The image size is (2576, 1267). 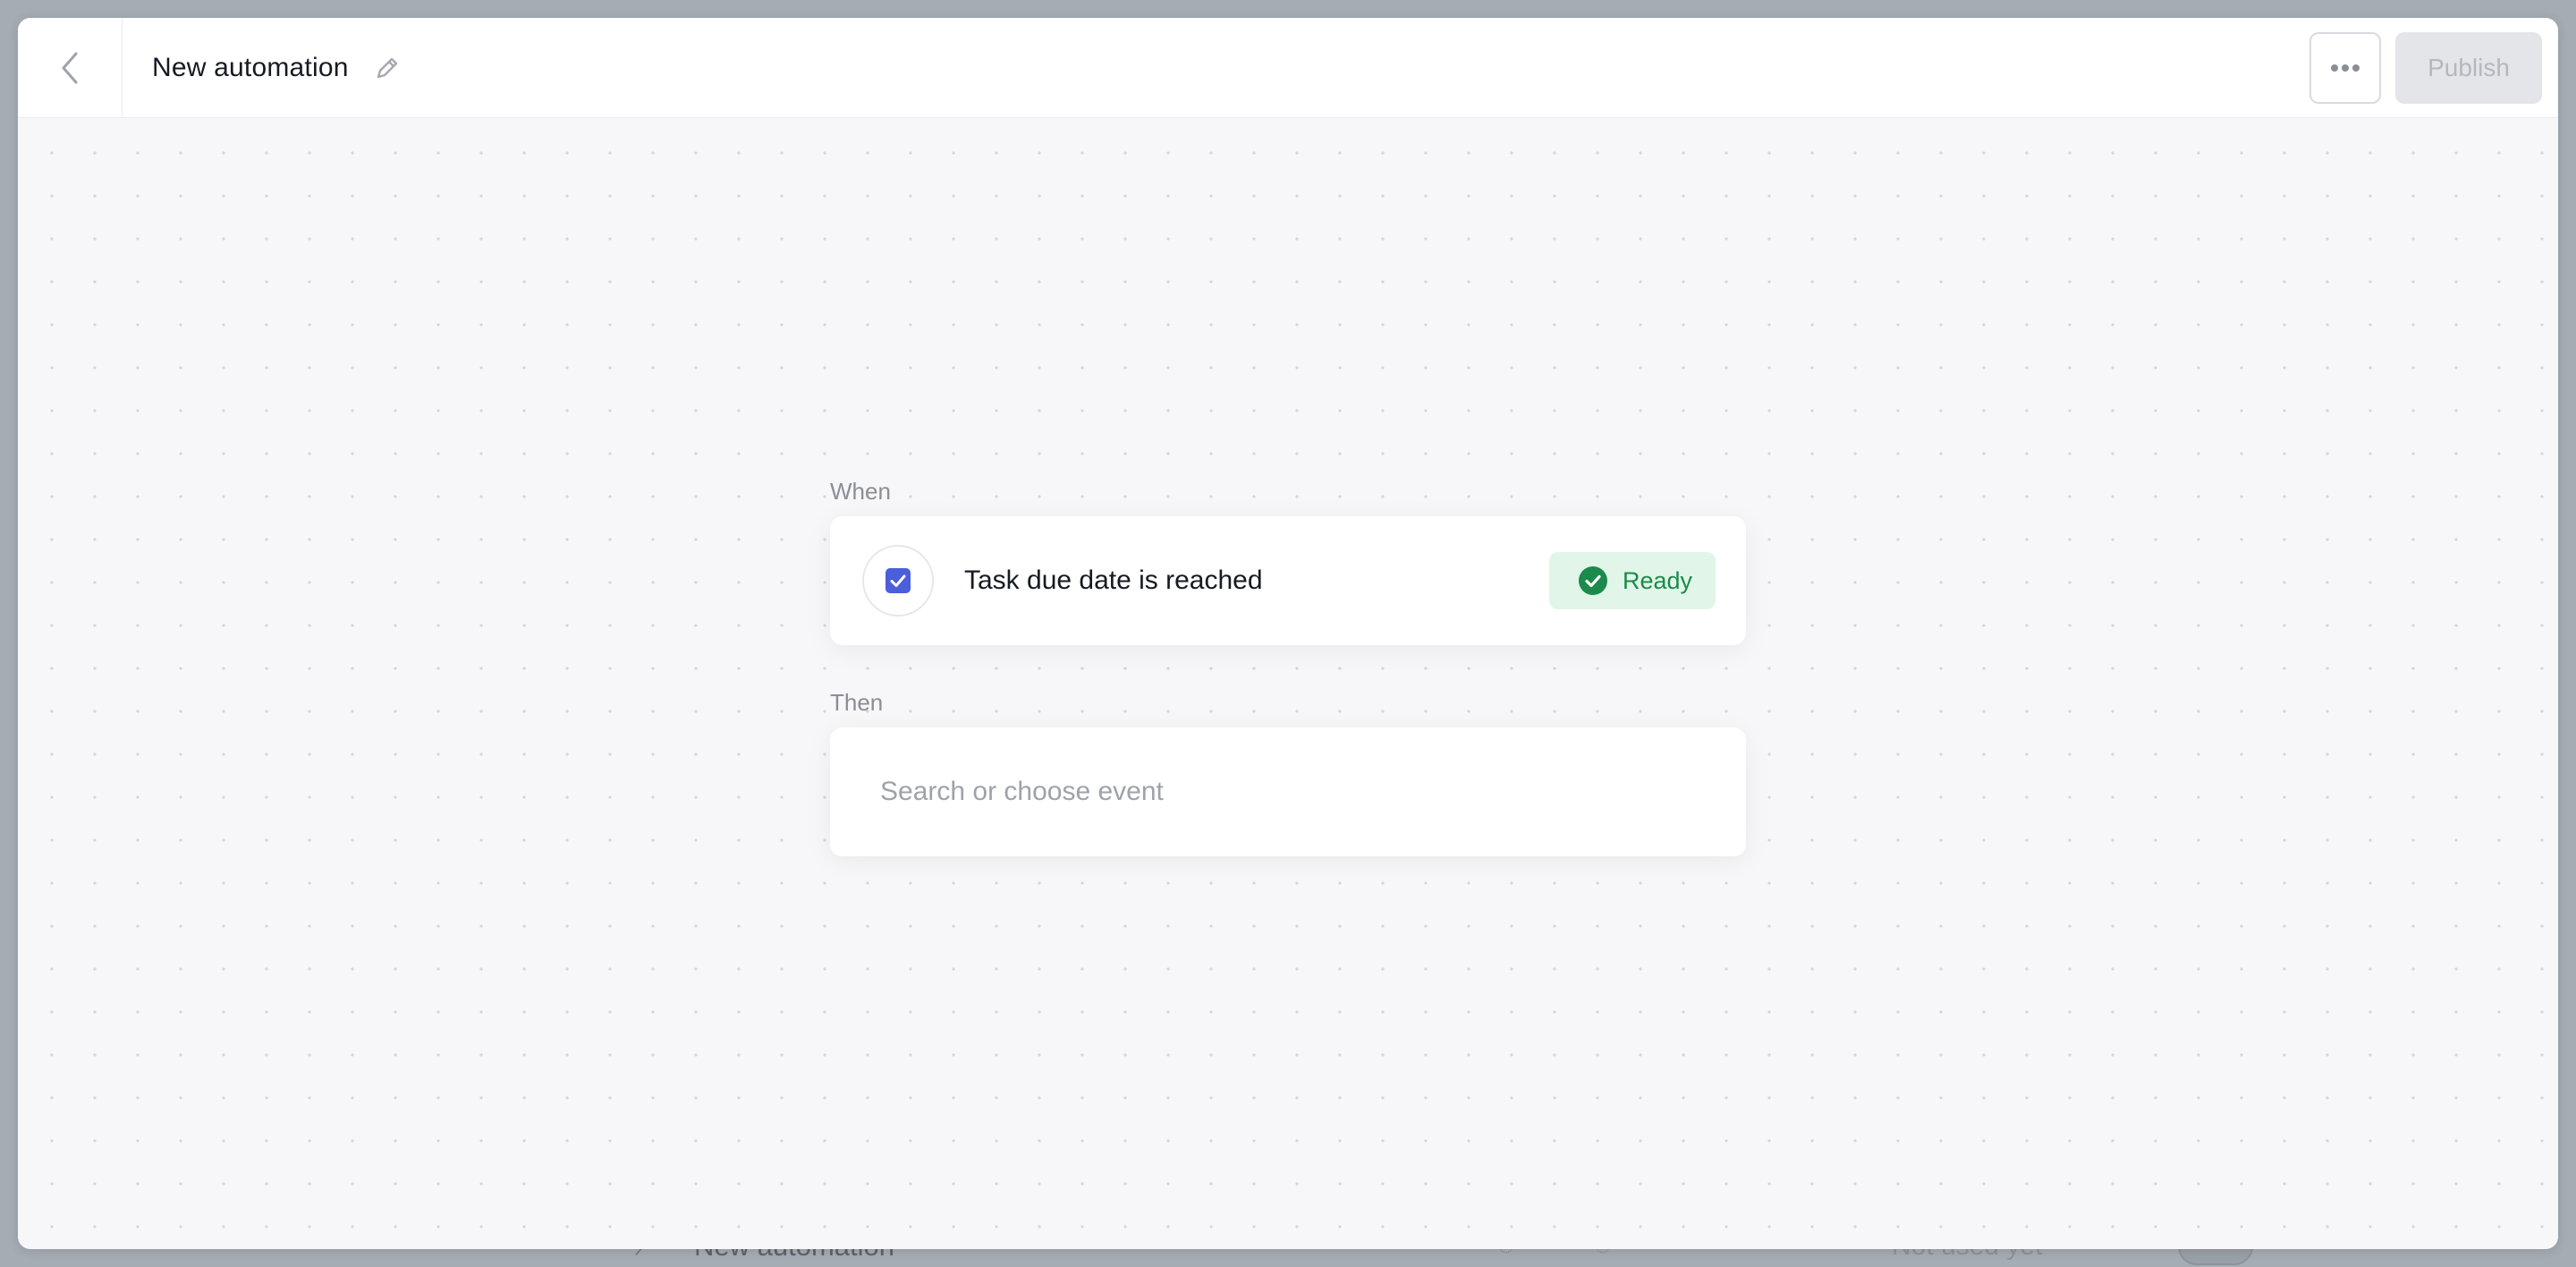 I want to click on pencil-icon-glyph, so click(x=387, y=67).